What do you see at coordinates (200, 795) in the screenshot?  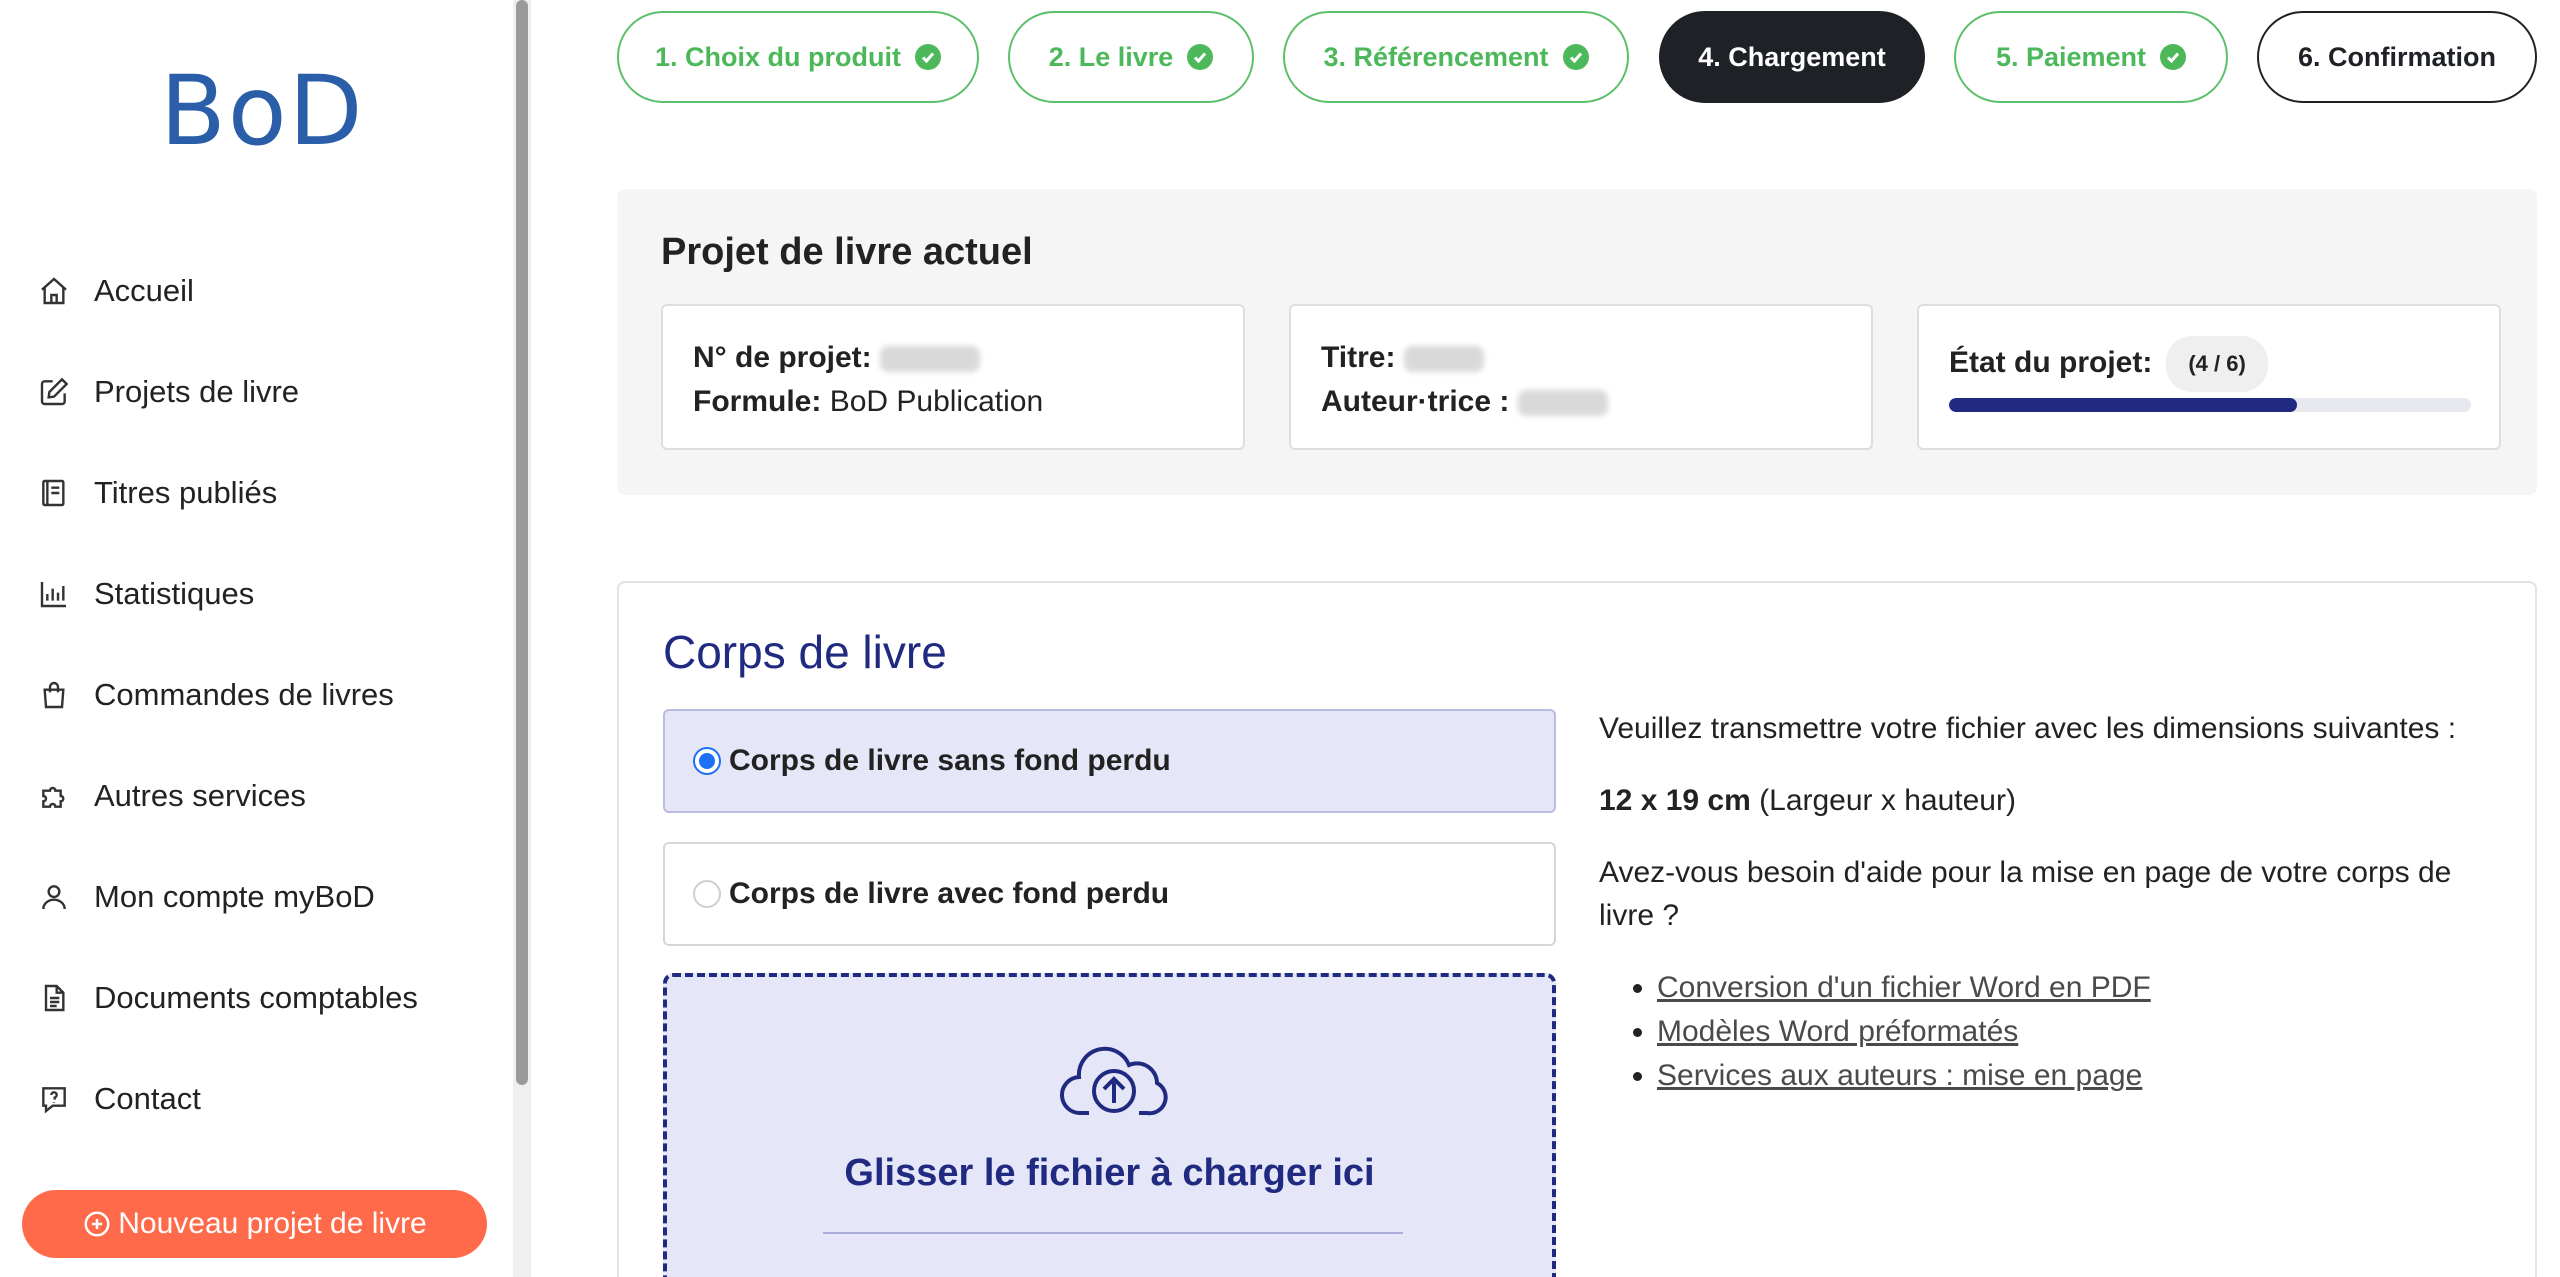 I see `sidebar-item-label: Autres services` at bounding box center [200, 795].